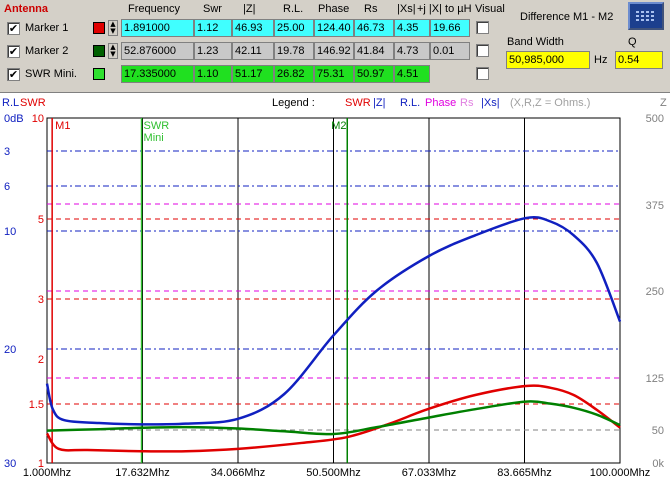 Image resolution: width=670 pixels, height=484 pixels. What do you see at coordinates (450, 28) in the screenshot?
I see `marker1-uh: 19.66` at bounding box center [450, 28].